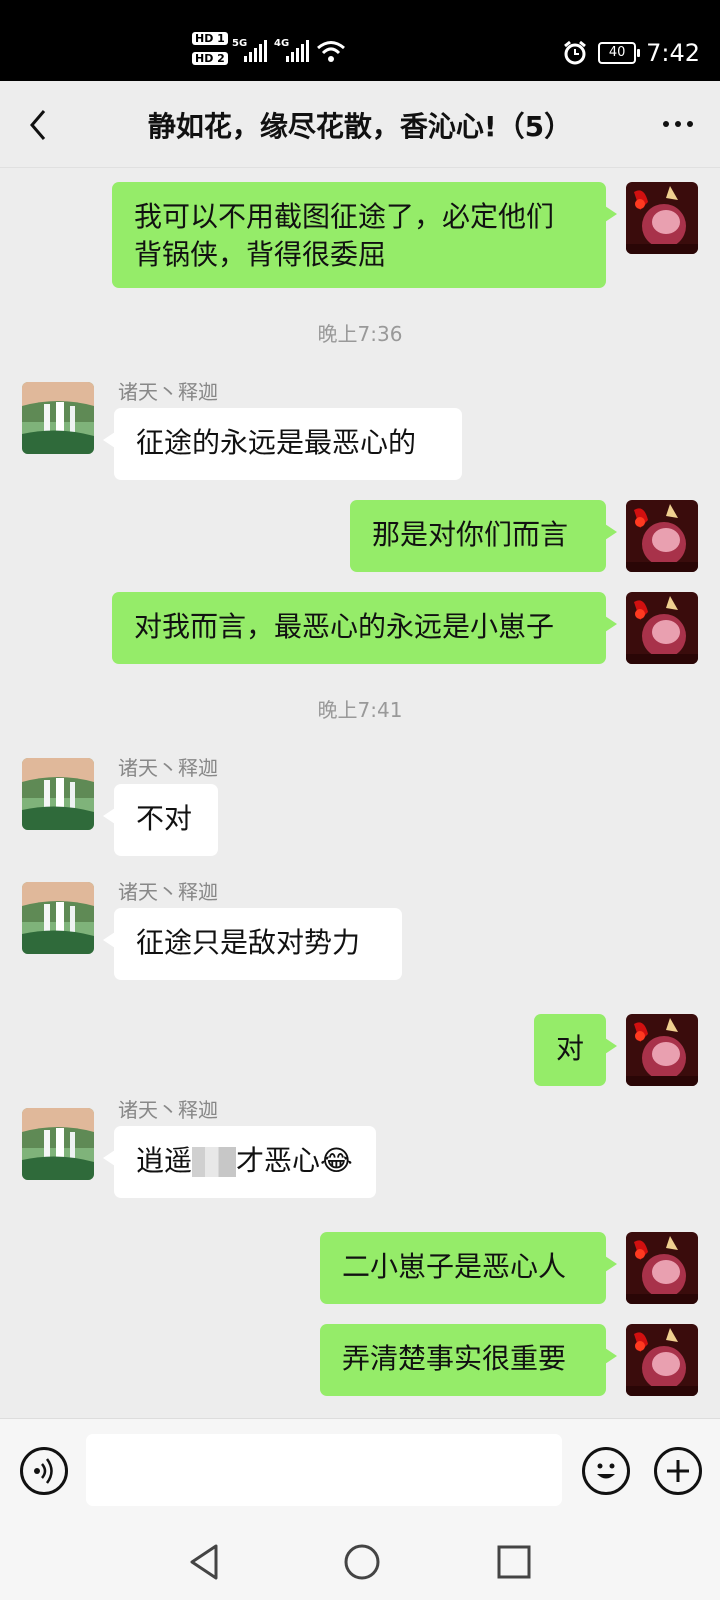 Image resolution: width=720 pixels, height=1600 pixels. I want to click on incoming-message-bubble: 征途的永远是最恶心的, so click(282, 444).